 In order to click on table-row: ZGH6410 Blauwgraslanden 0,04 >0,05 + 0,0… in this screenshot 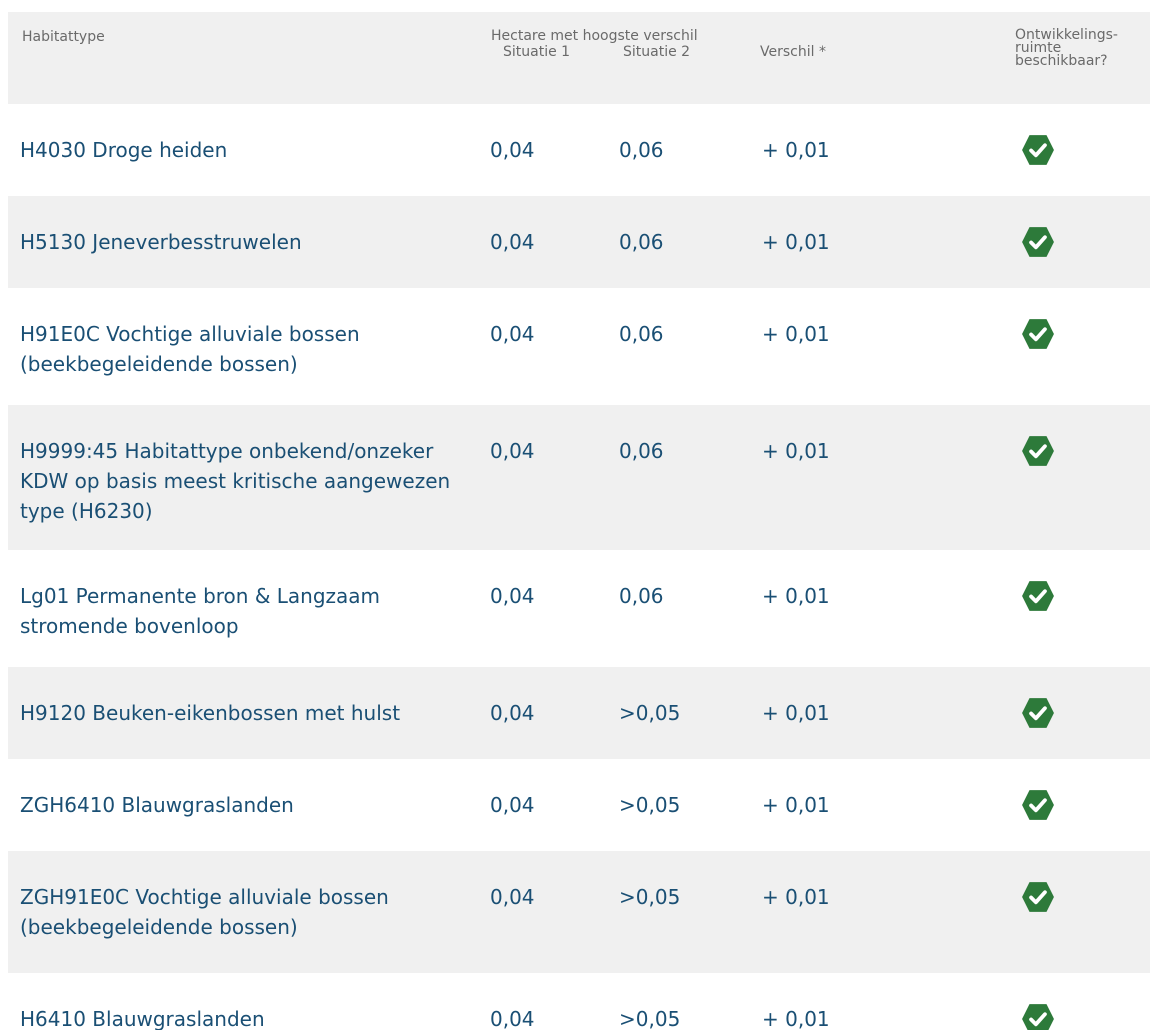, I will do `click(579, 805)`.